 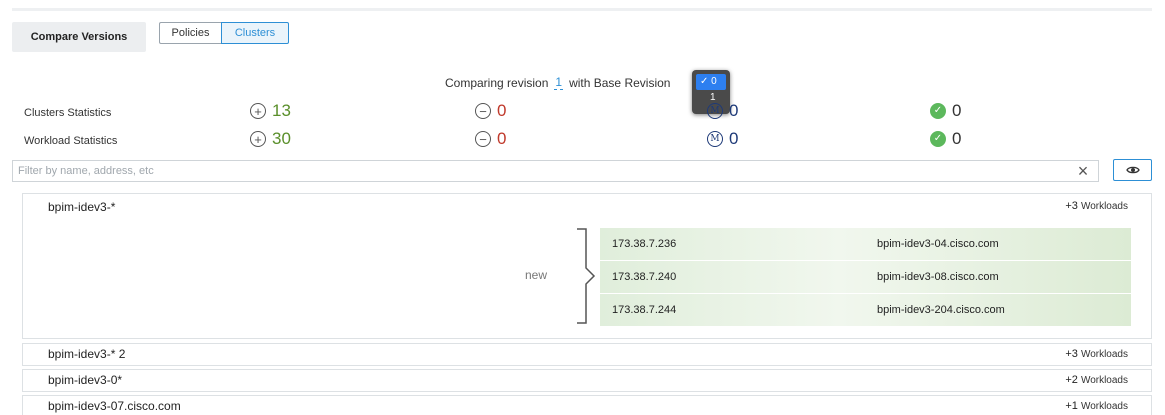 I want to click on cluster-group: bpim-idev3-0* +2 Workloads, so click(x=587, y=380).